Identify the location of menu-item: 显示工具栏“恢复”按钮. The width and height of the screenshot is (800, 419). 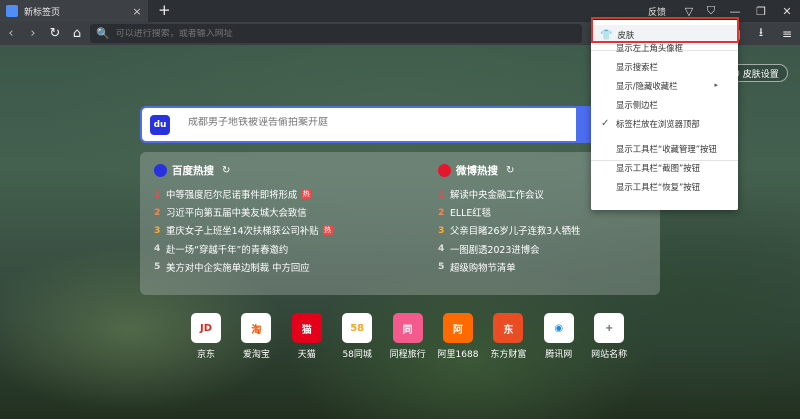
(664, 186).